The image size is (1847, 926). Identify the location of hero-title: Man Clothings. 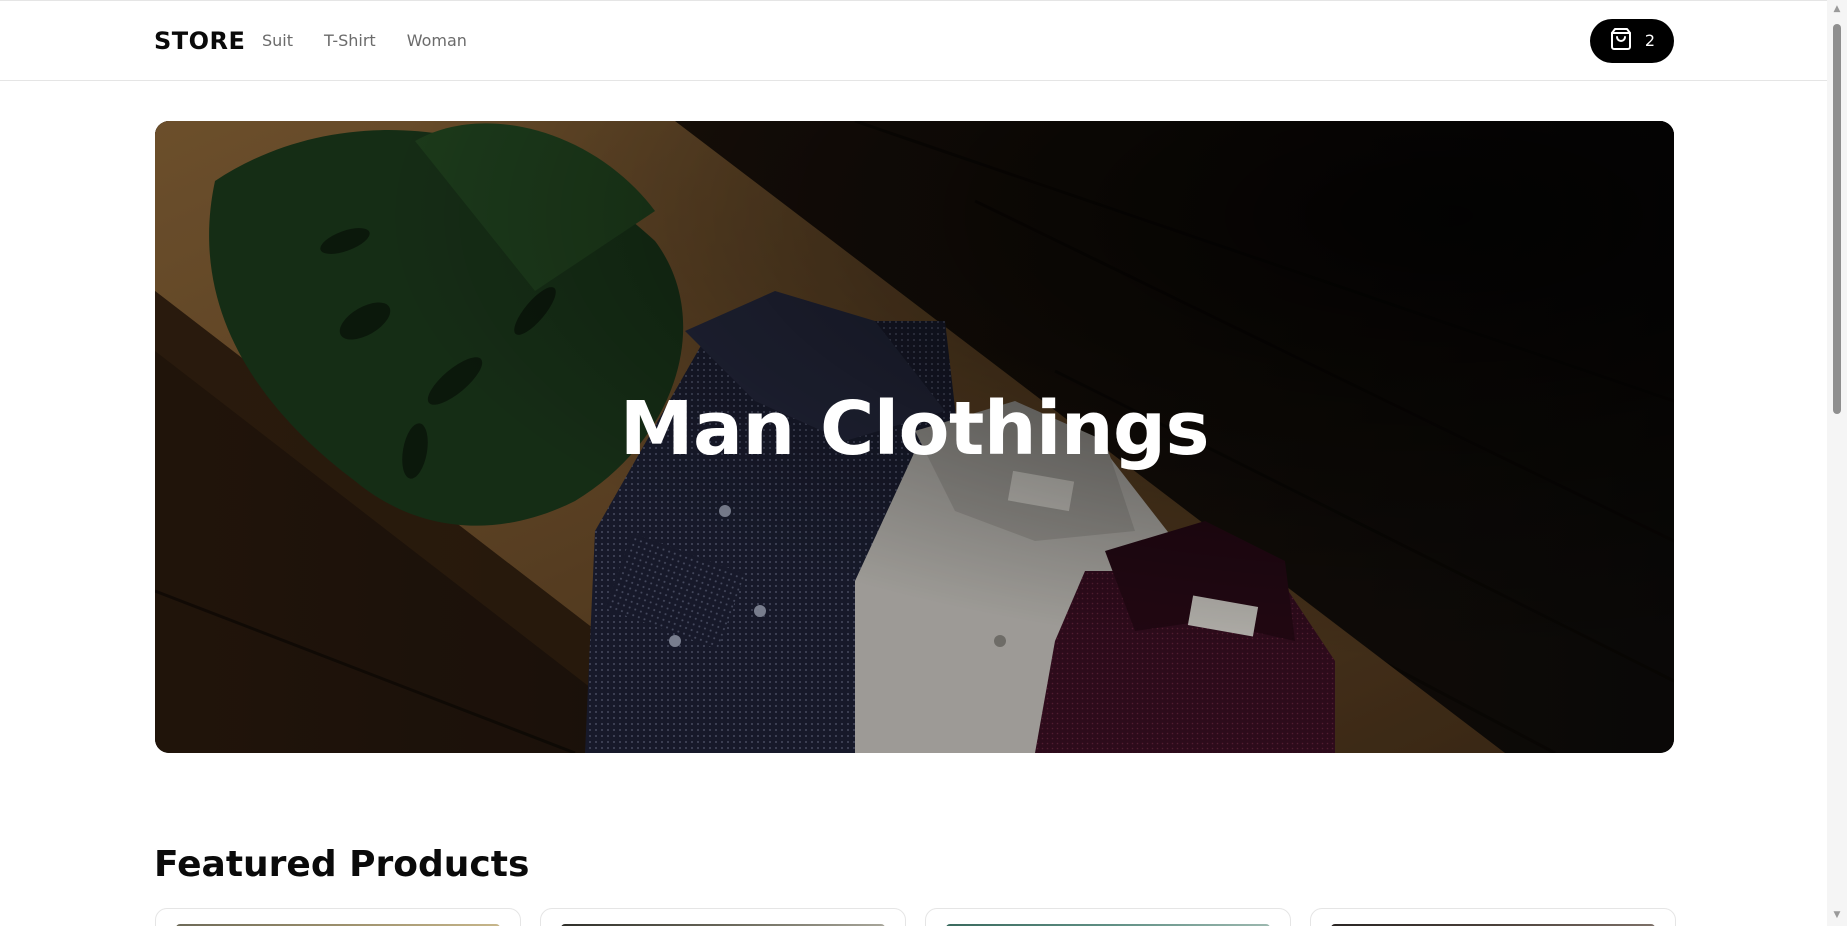
(914, 429).